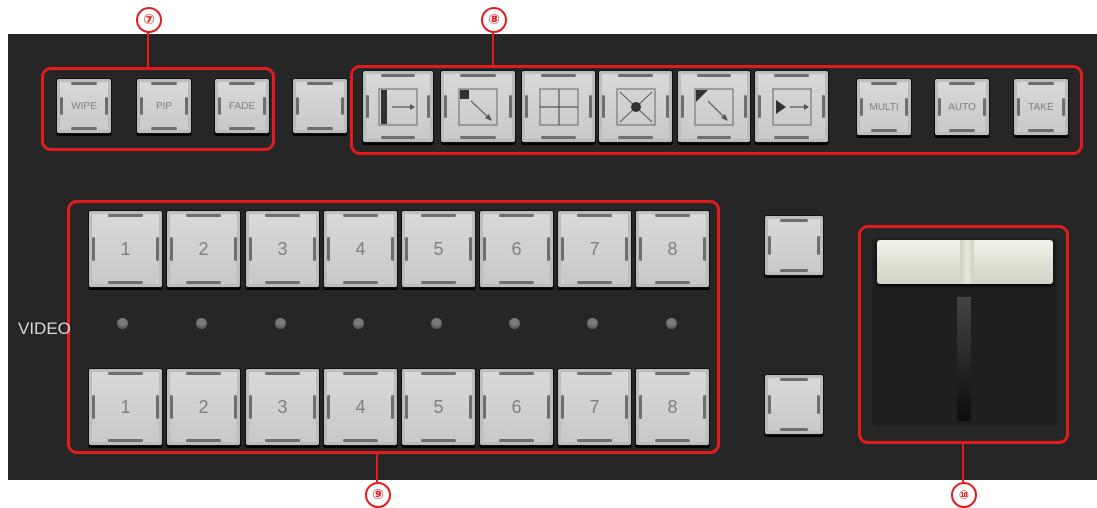 This screenshot has height=508, width=1097. I want to click on program-source-7: 7, so click(594, 249).